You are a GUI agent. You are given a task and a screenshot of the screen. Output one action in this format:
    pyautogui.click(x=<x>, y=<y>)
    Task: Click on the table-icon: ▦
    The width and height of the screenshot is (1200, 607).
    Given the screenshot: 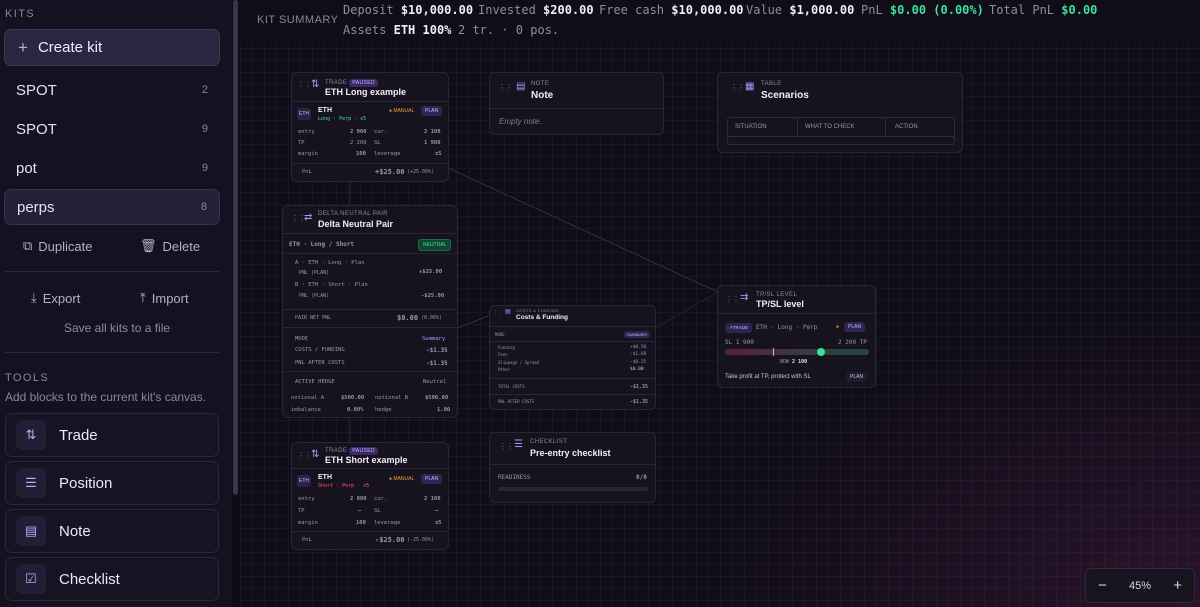 What is the action you would take?
    pyautogui.click(x=750, y=86)
    